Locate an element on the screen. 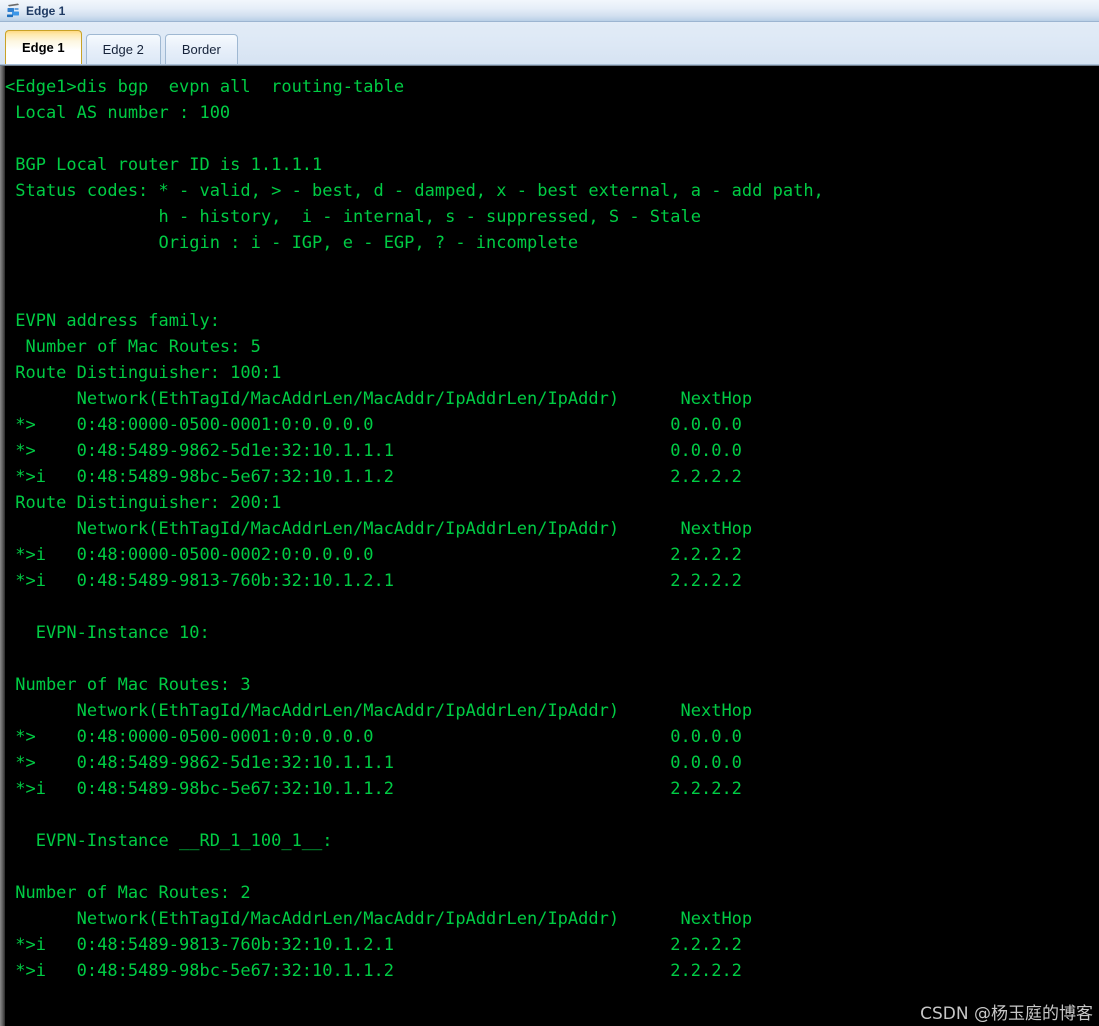 The width and height of the screenshot is (1099, 1026). terminal-line: BGP Local router ID is 1.1.1.1 is located at coordinates (164, 165).